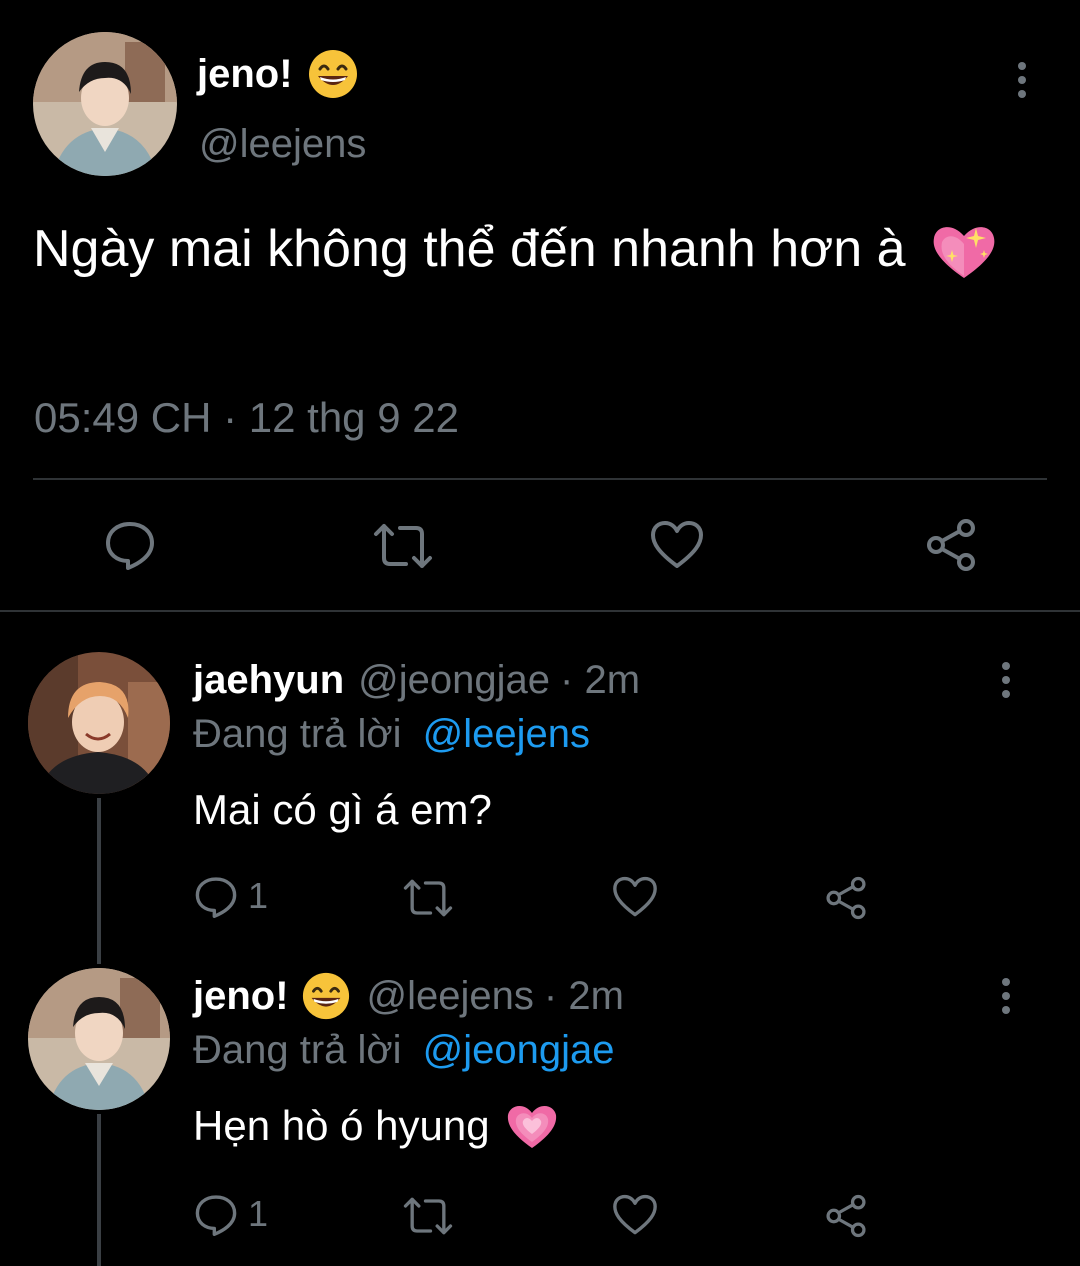 This screenshot has height=1266, width=1080. I want to click on reply-2-text: Hẹn hò ó hyung, so click(341, 1125).